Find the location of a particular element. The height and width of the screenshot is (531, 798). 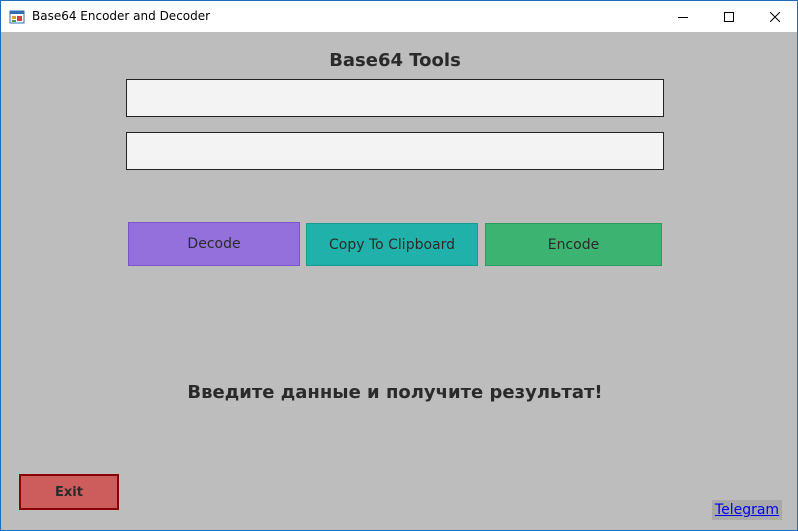

maximize-icon is located at coordinates (729, 16).